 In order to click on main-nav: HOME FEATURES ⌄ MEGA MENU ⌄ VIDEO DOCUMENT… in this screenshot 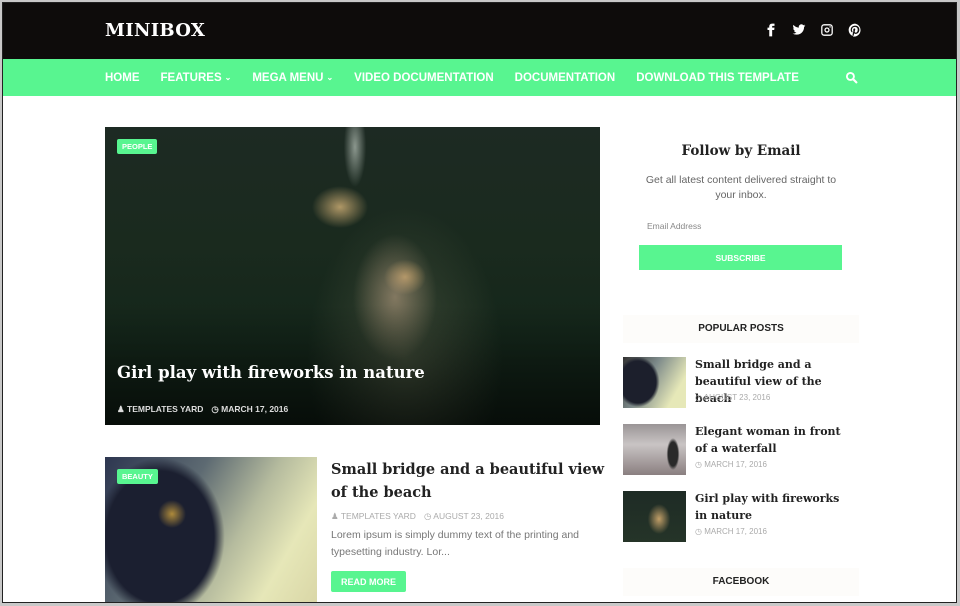, I will do `click(479, 77)`.